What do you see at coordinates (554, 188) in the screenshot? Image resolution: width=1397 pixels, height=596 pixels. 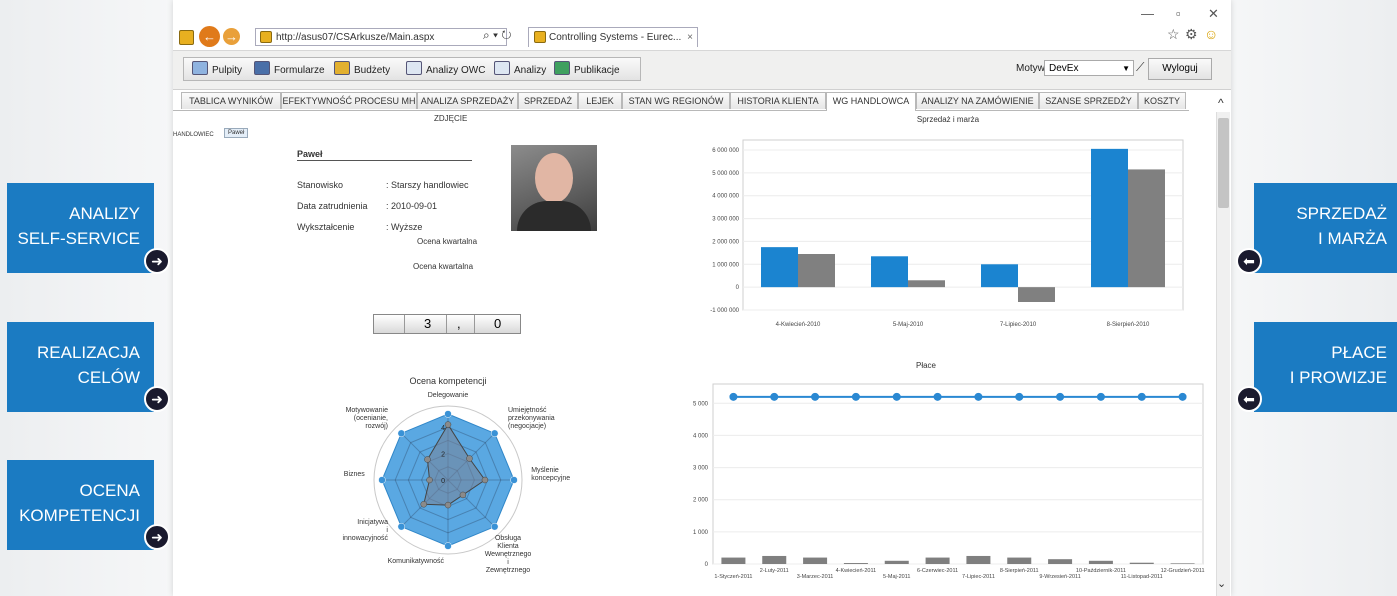 I see `employee-photo` at bounding box center [554, 188].